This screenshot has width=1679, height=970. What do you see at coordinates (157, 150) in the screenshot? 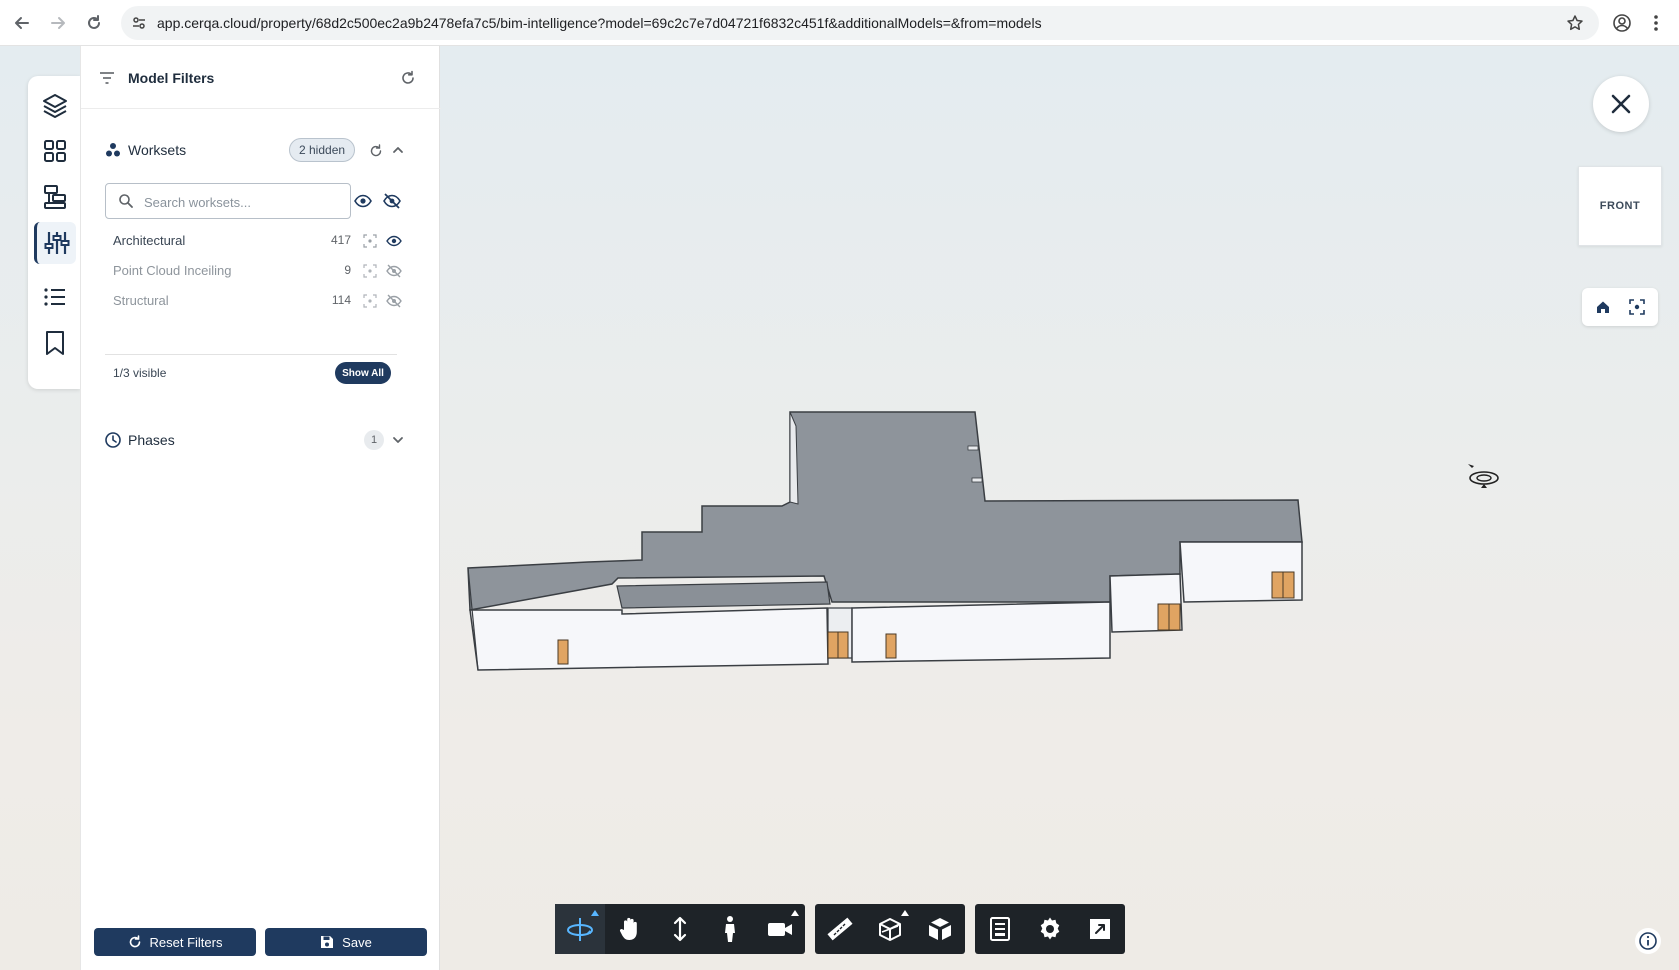
I see `worksets-title: Worksets` at bounding box center [157, 150].